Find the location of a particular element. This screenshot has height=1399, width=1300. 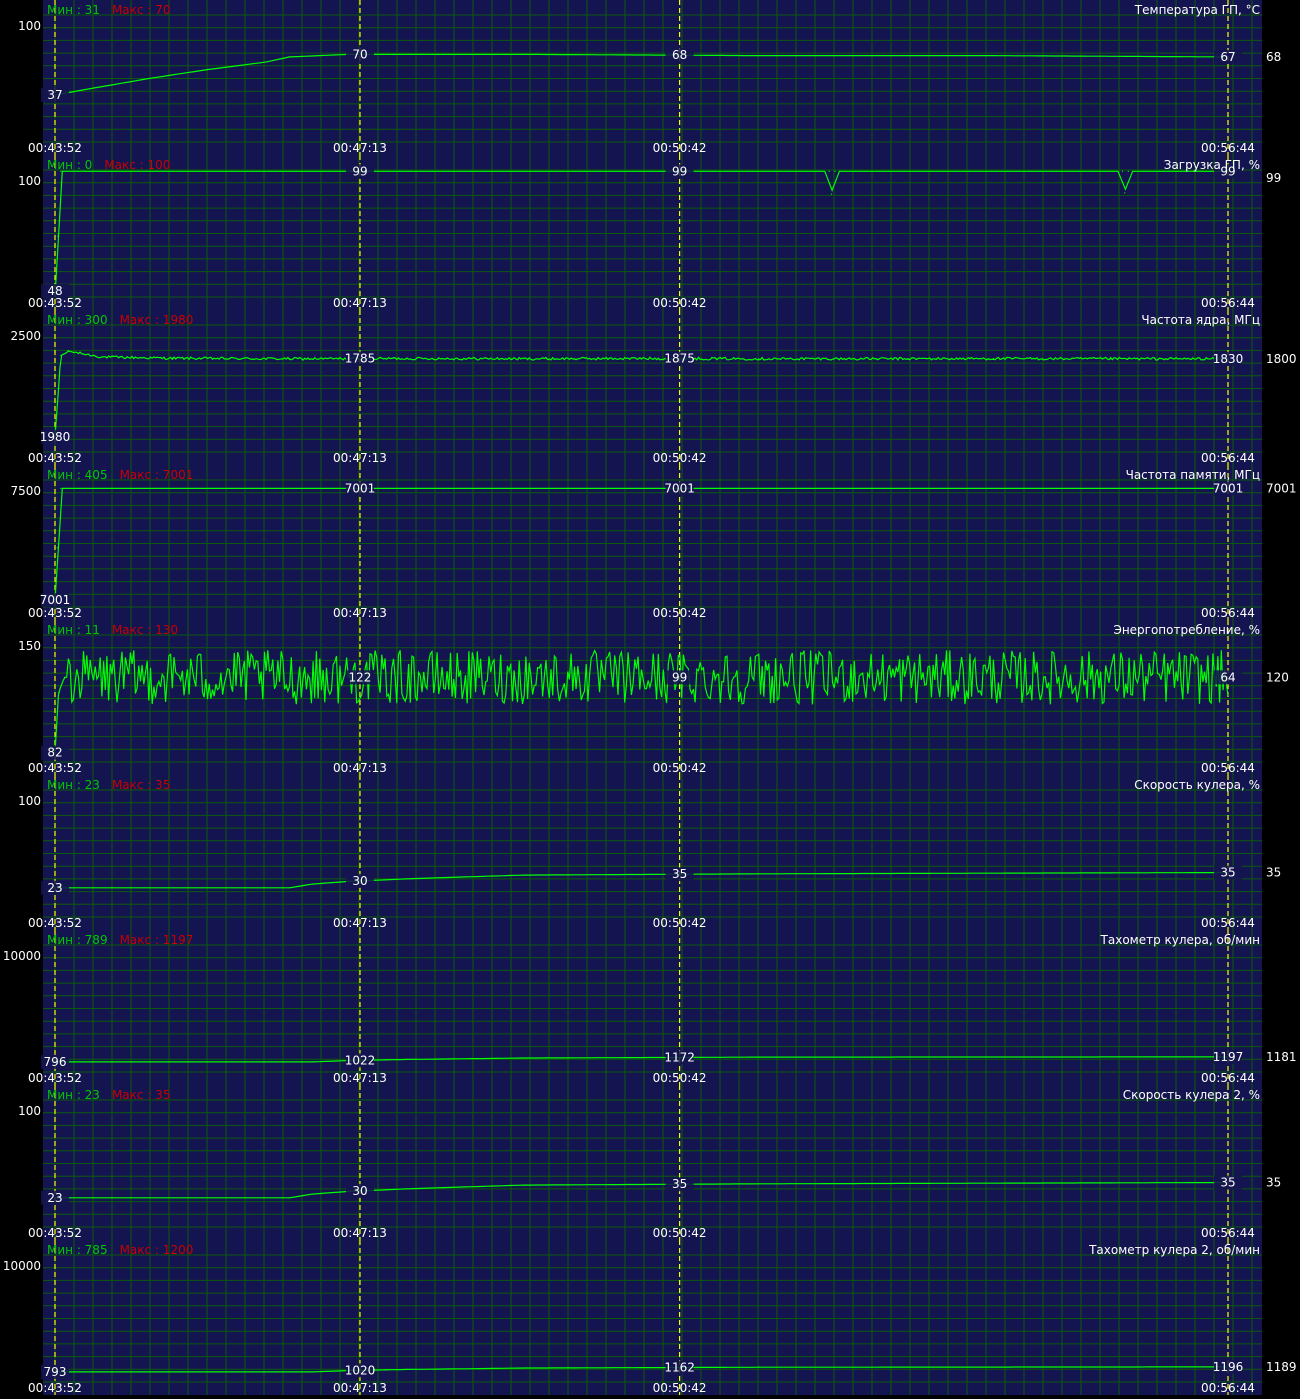

current-value-label: 1800 is located at coordinates (1281, 359).